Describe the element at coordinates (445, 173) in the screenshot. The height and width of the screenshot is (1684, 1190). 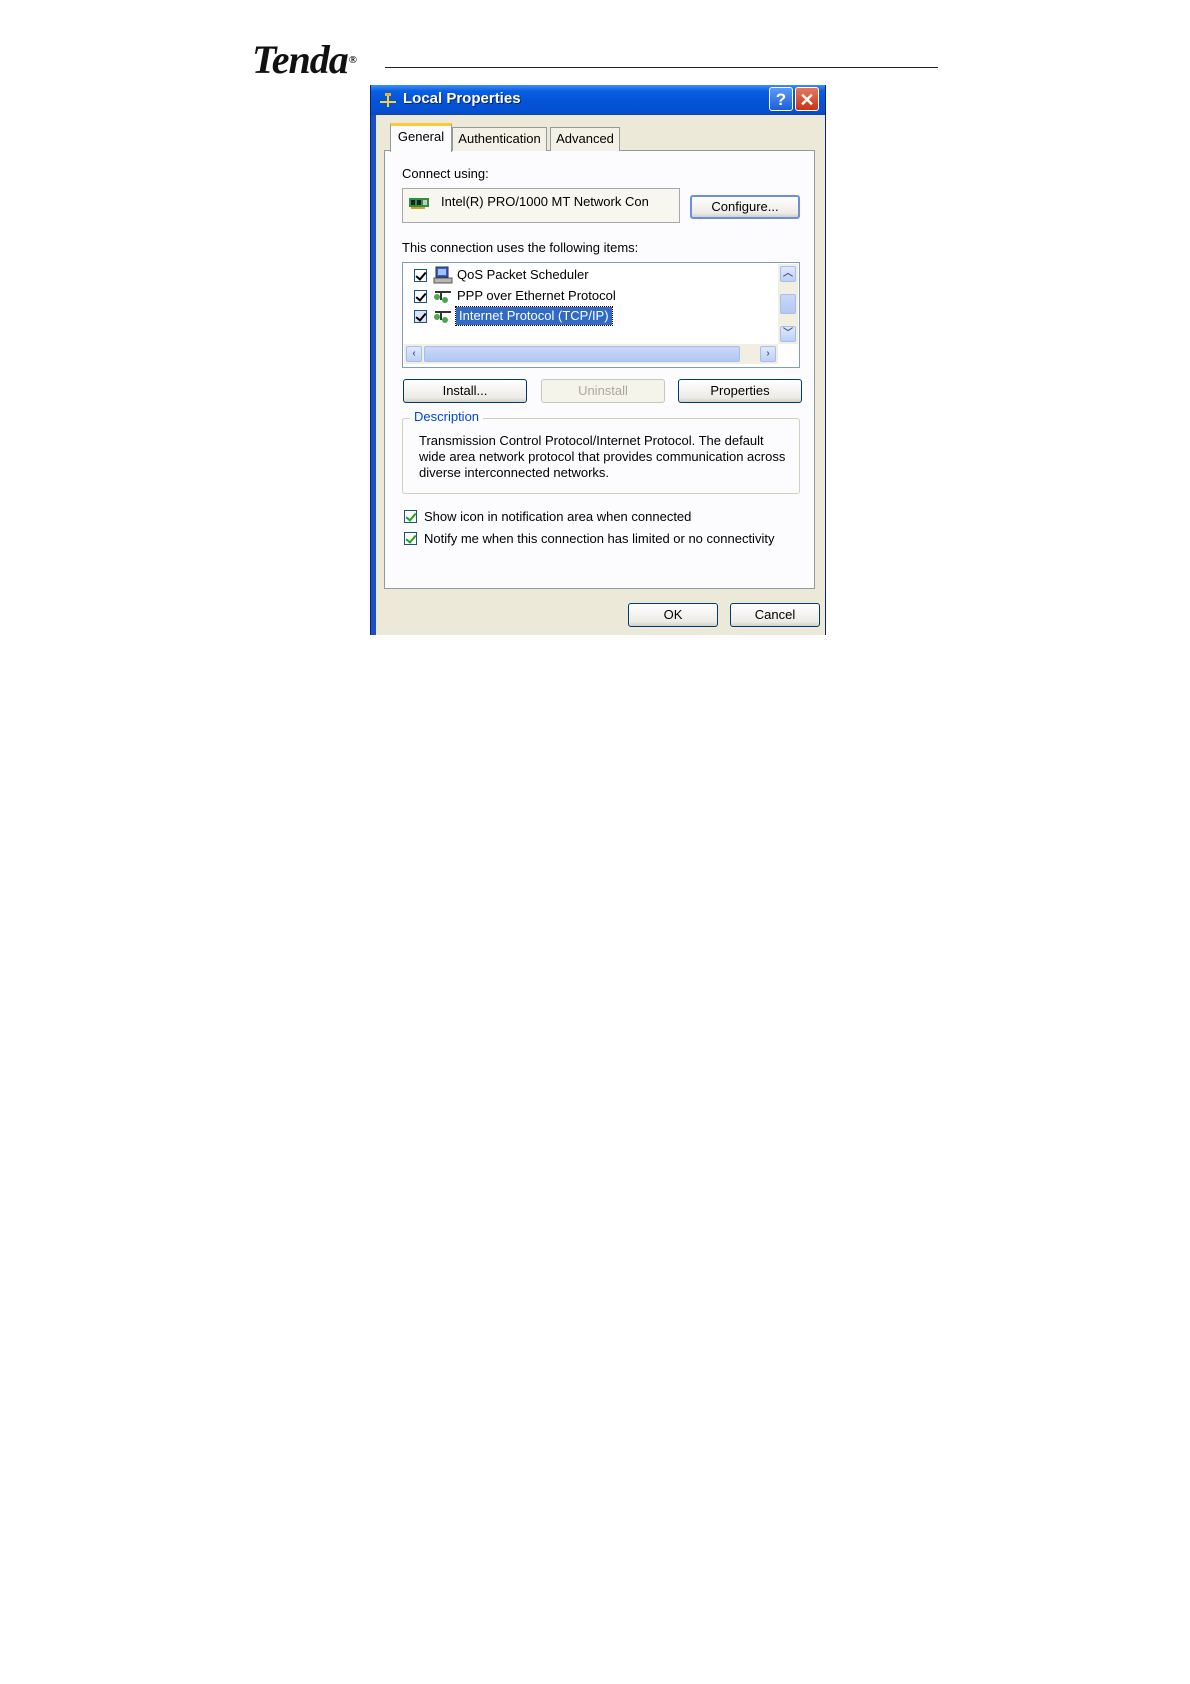
I see `connect-using-label: Connect using:` at that location.